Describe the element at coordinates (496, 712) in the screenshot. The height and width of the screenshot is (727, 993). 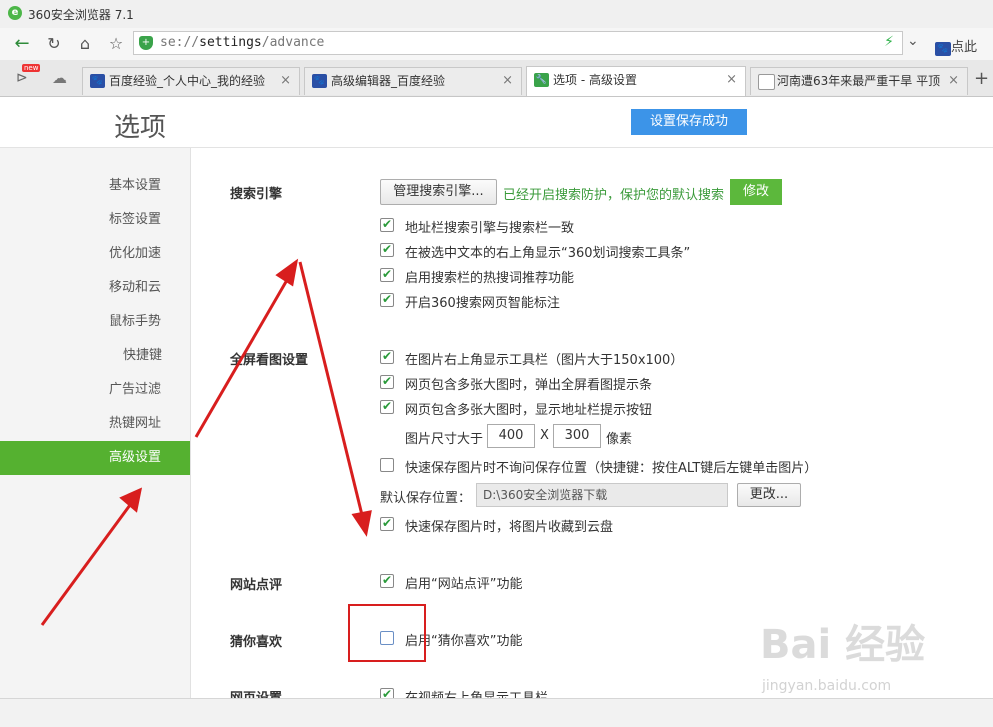
I see `status-bar` at that location.